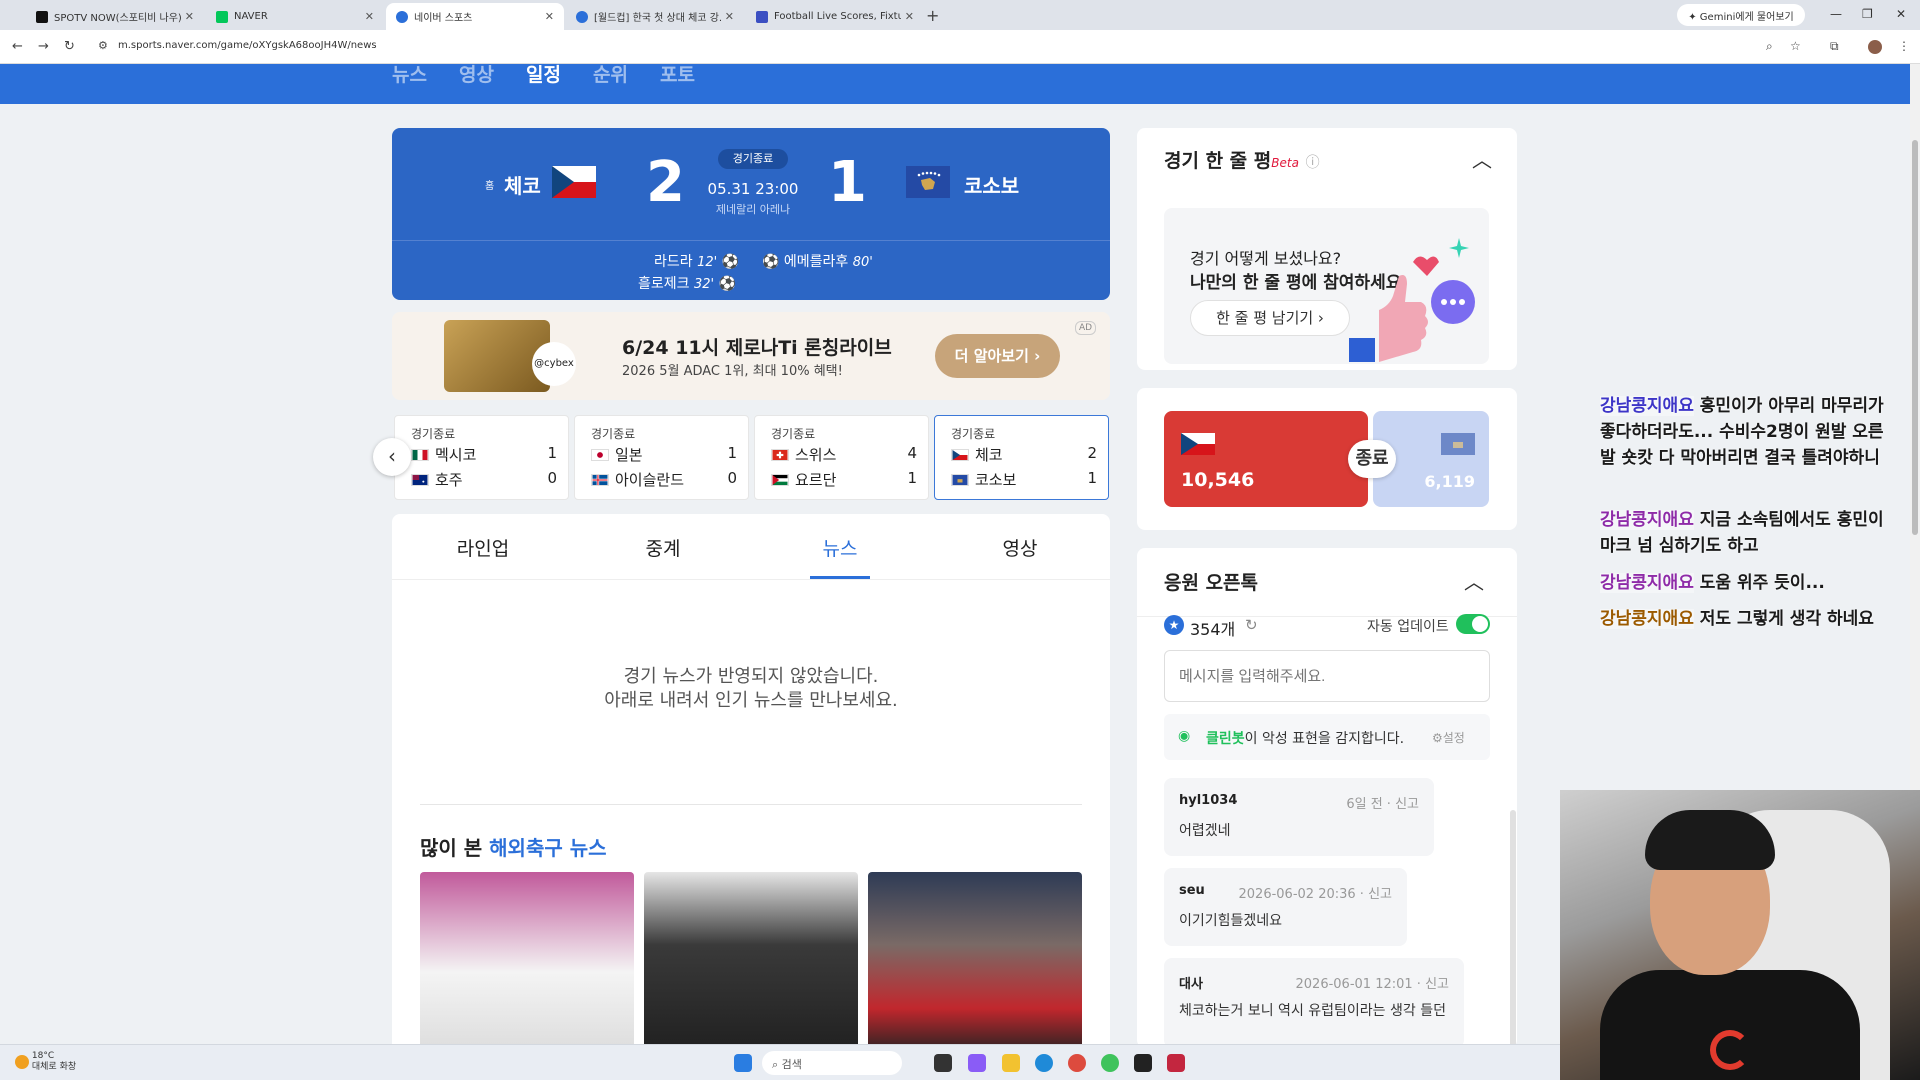  Describe the element at coordinates (1513, 930) in the screenshot. I see `talk-scrollbar` at that location.